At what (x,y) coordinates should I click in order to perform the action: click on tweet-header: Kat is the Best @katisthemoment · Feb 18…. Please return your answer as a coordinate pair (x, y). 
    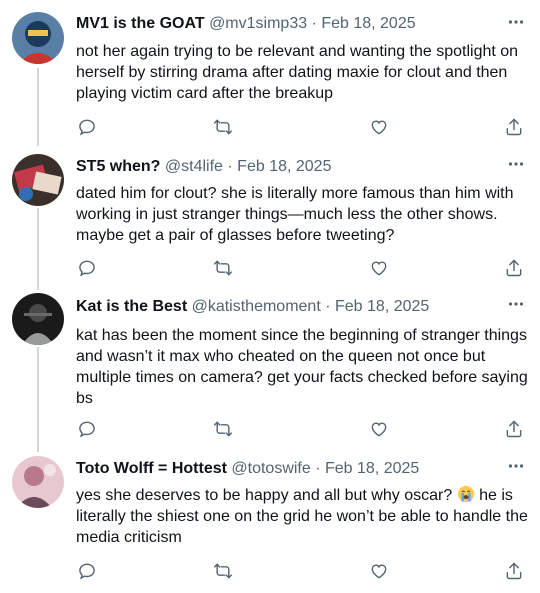
    Looking at the image, I should click on (286, 307).